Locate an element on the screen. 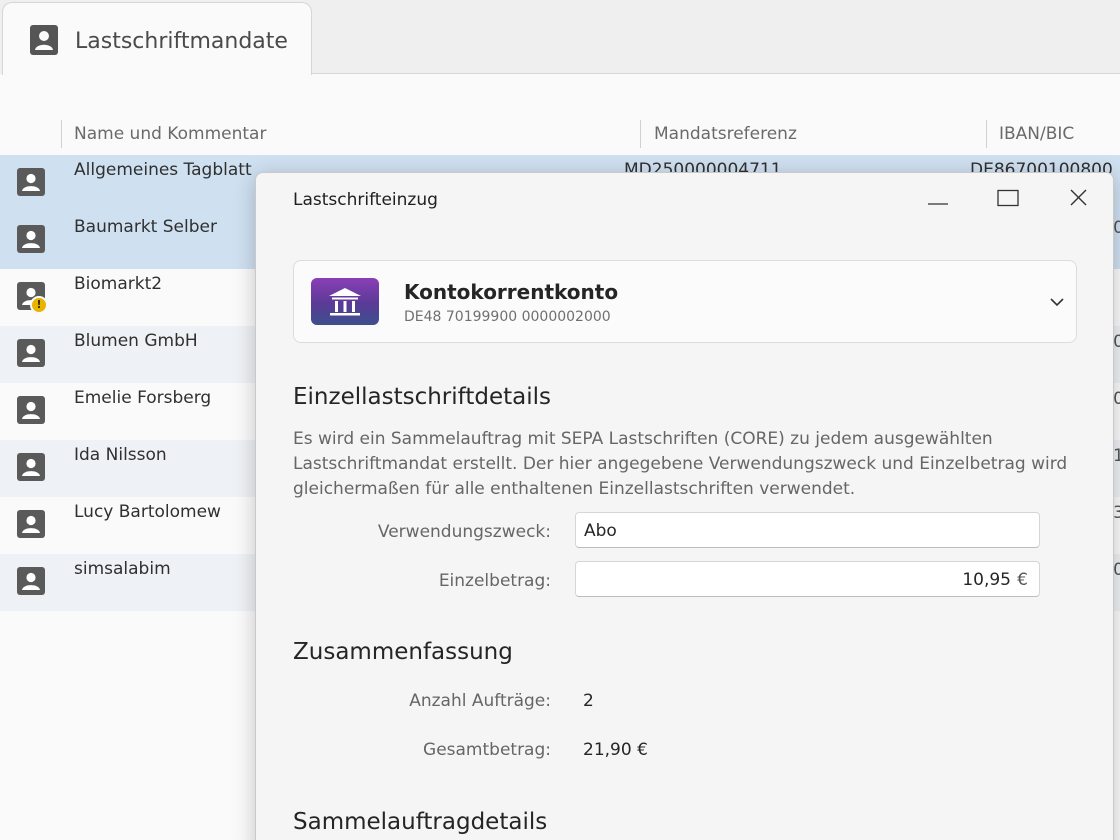 The image size is (1120, 840). row-name: simsalabim is located at coordinates (122, 569).